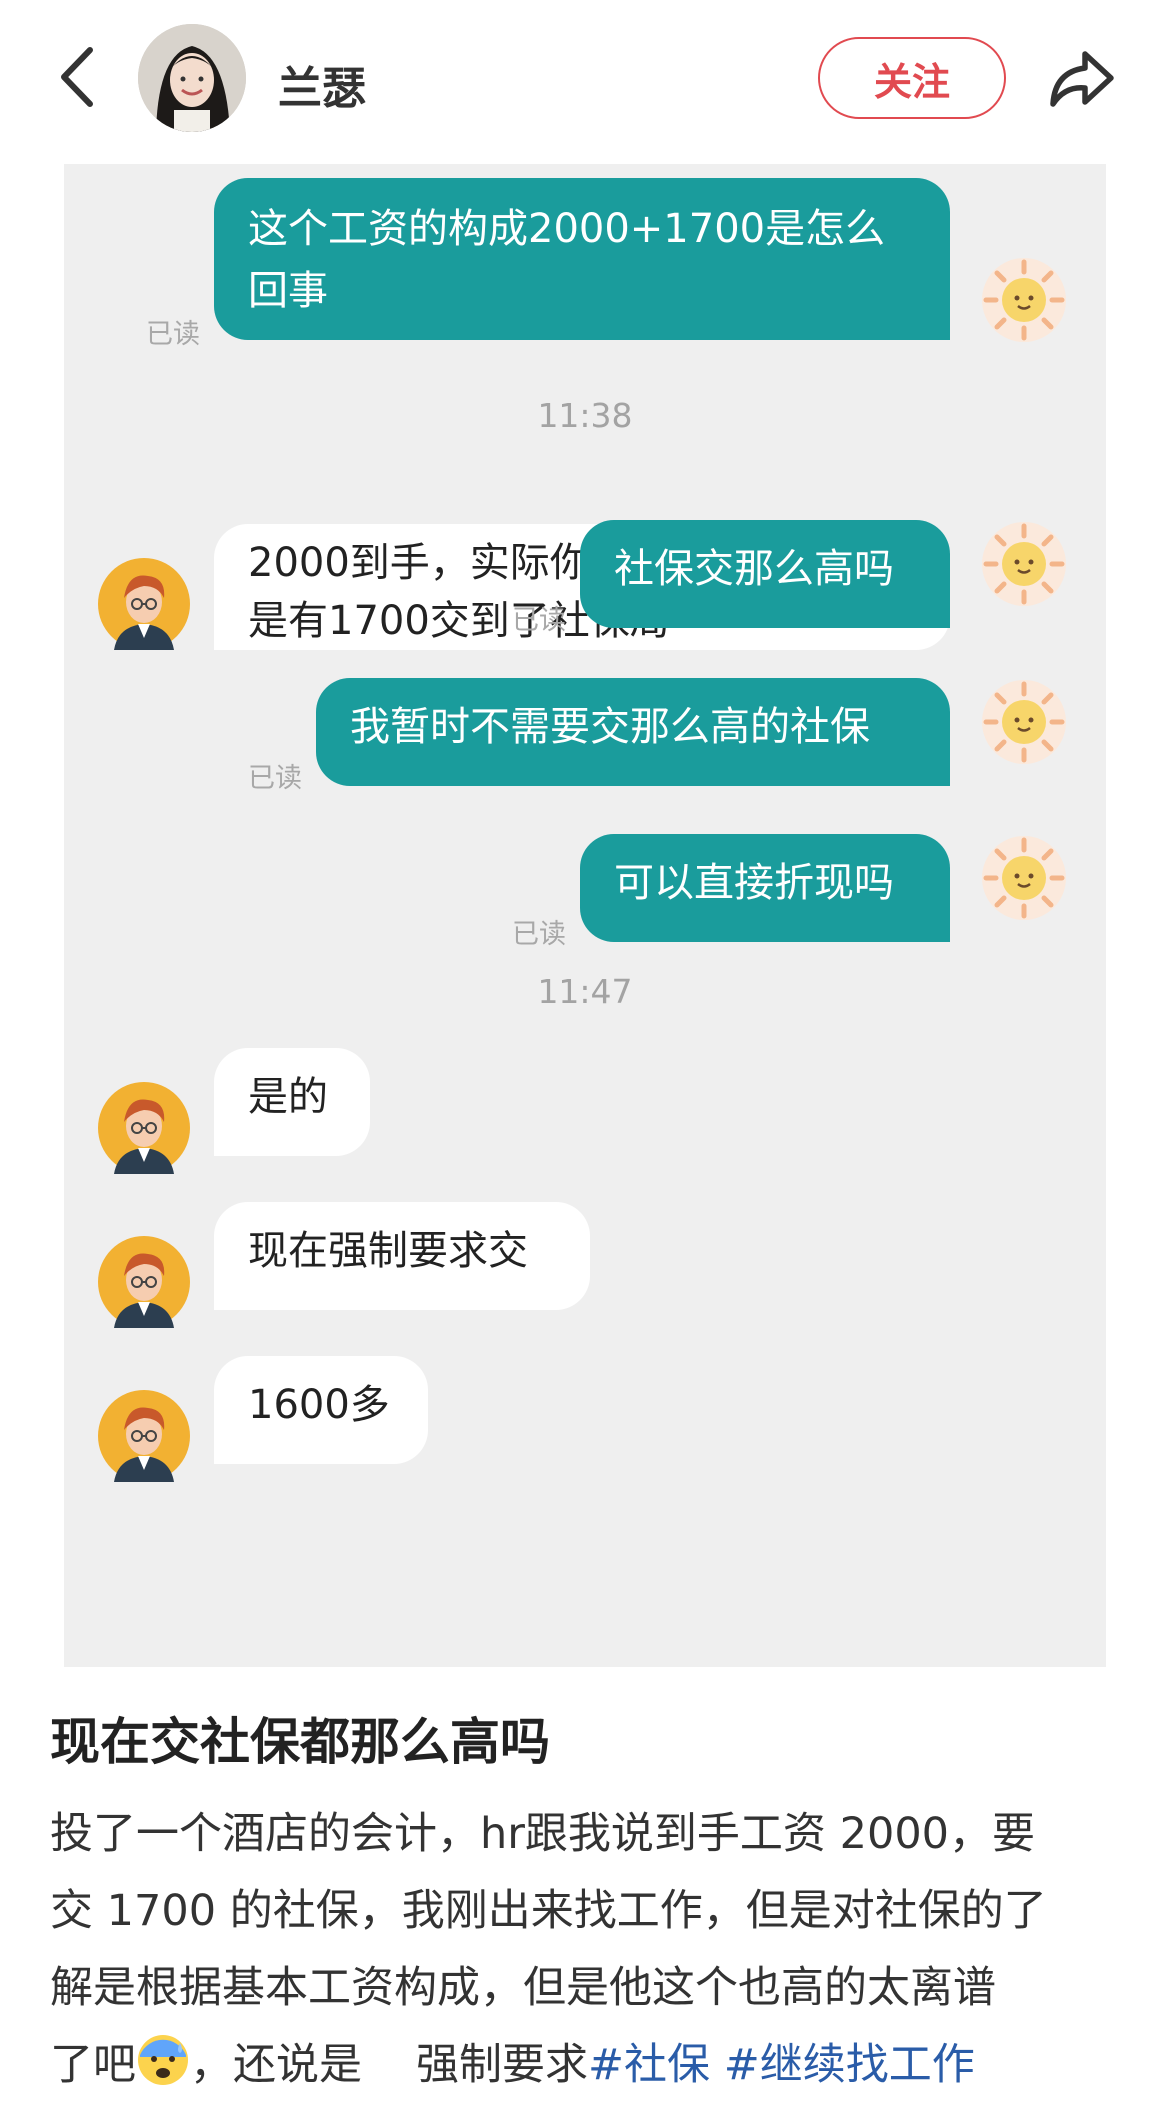 The height and width of the screenshot is (2122, 1170). Describe the element at coordinates (849, 2065) in the screenshot. I see `hashtag-link: #继续找工作` at that location.